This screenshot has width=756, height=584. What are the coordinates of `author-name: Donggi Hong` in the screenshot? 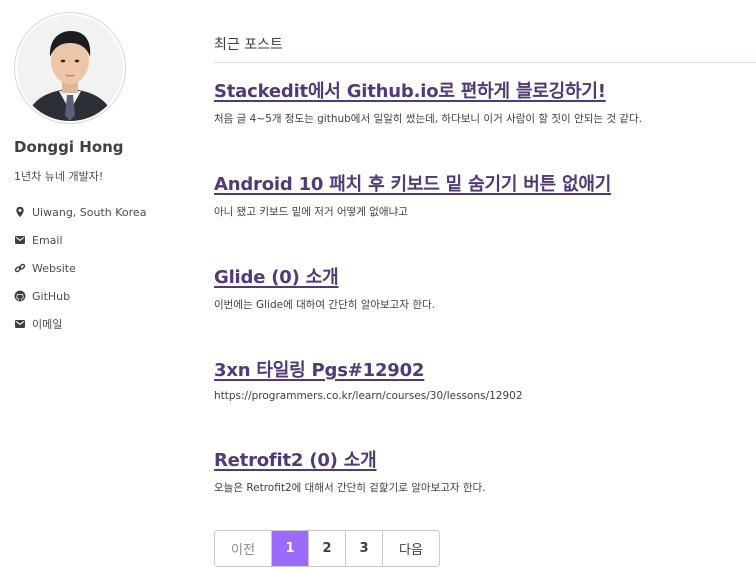 It's located at (69, 147).